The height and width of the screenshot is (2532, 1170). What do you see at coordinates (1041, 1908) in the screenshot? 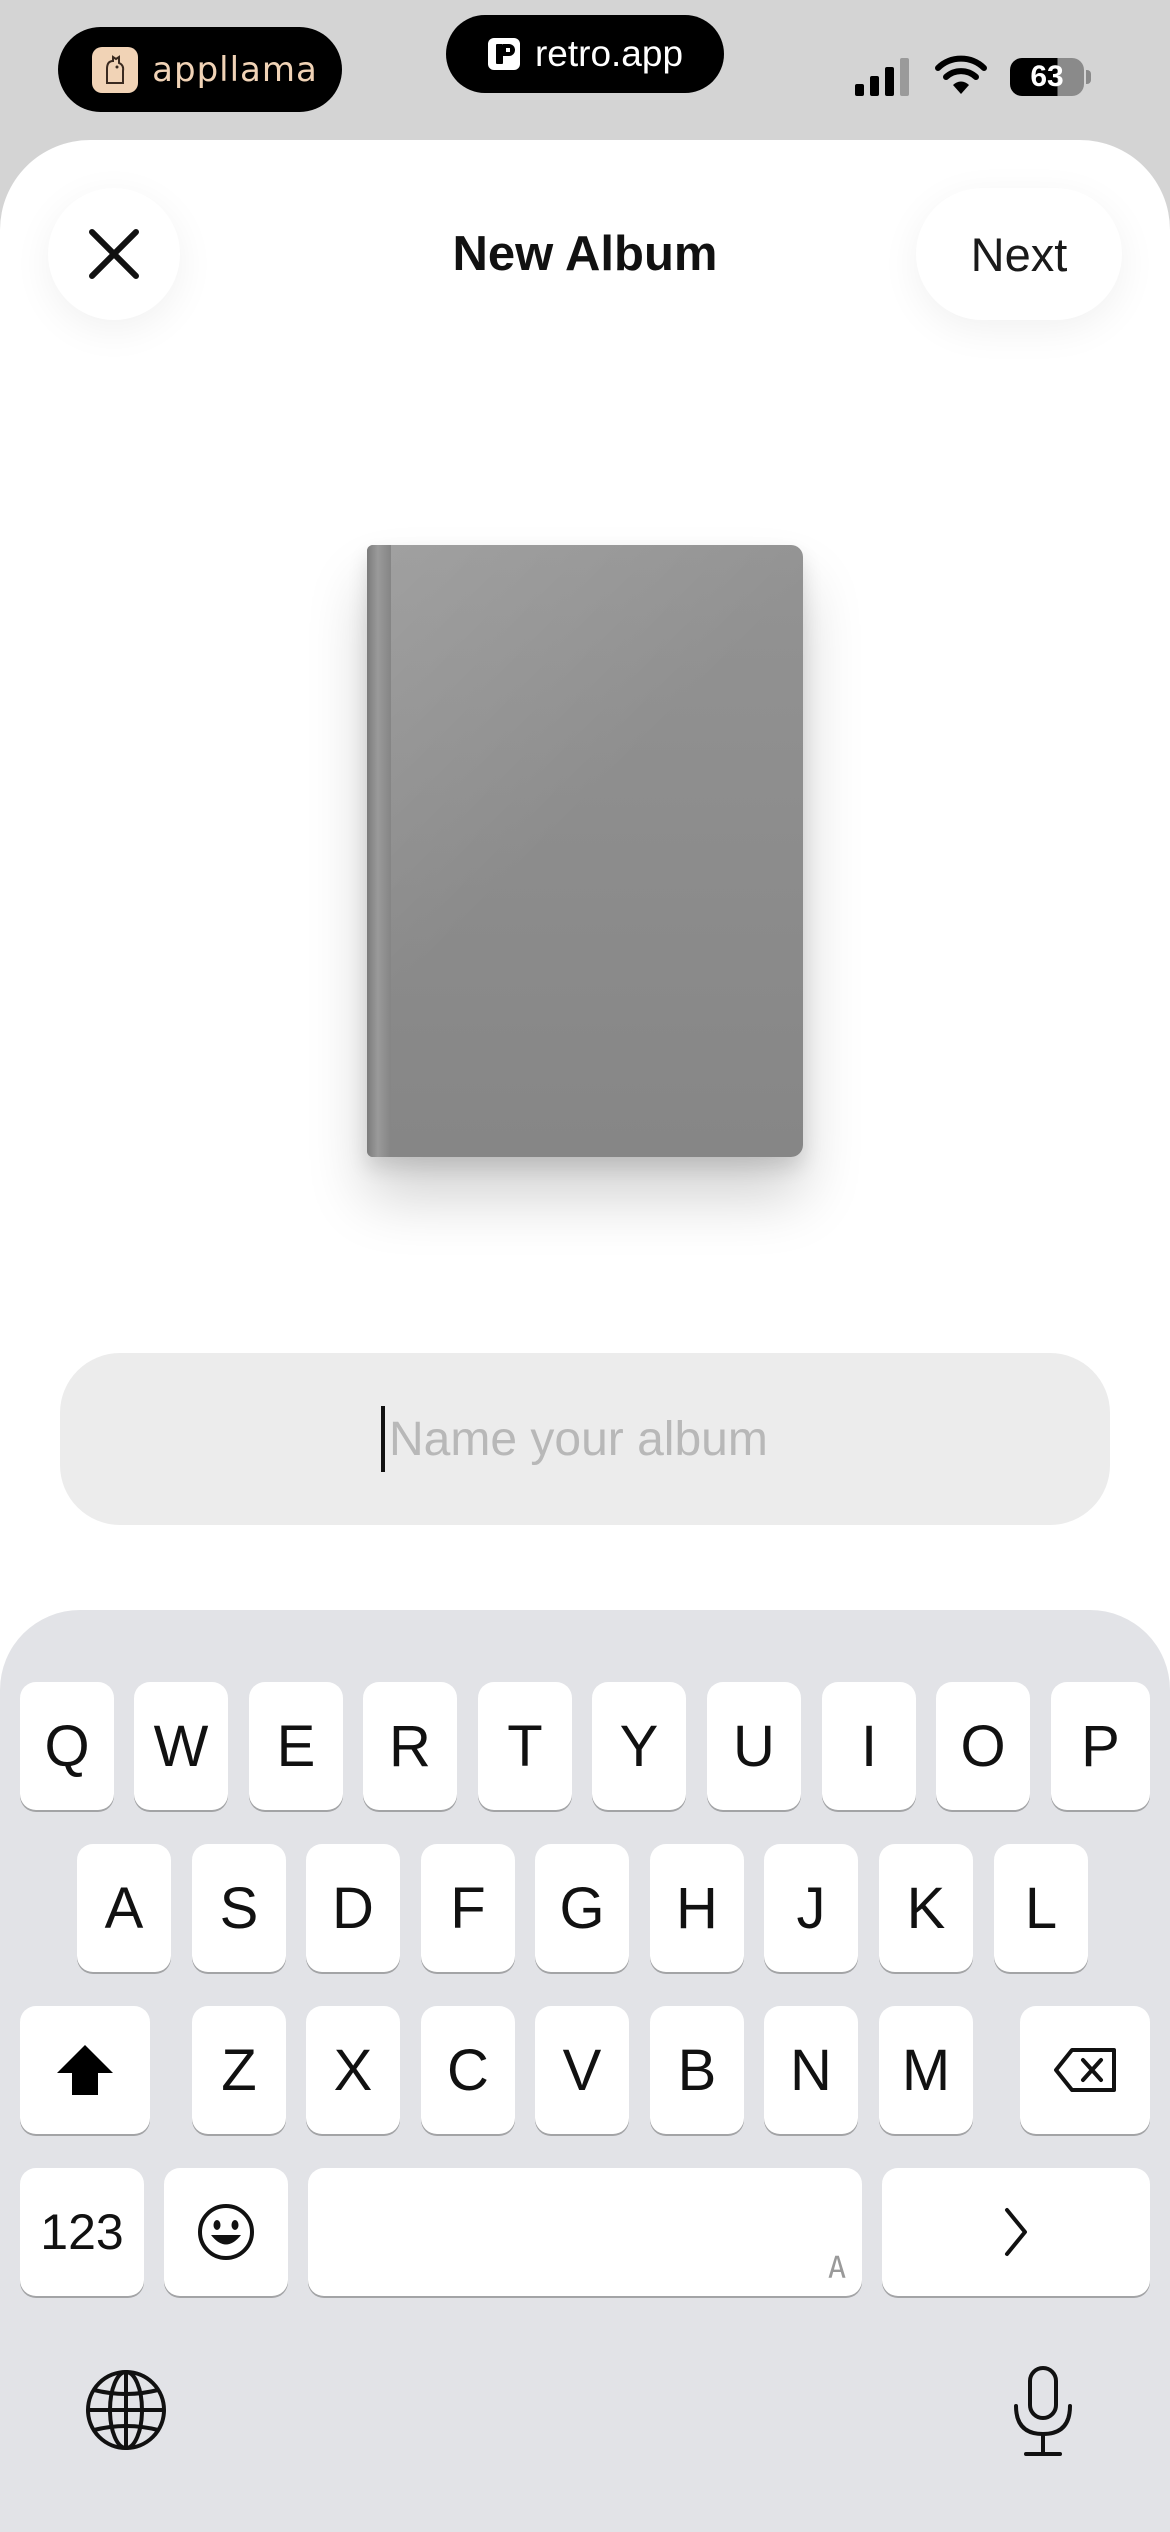
I see `key-l: L` at bounding box center [1041, 1908].